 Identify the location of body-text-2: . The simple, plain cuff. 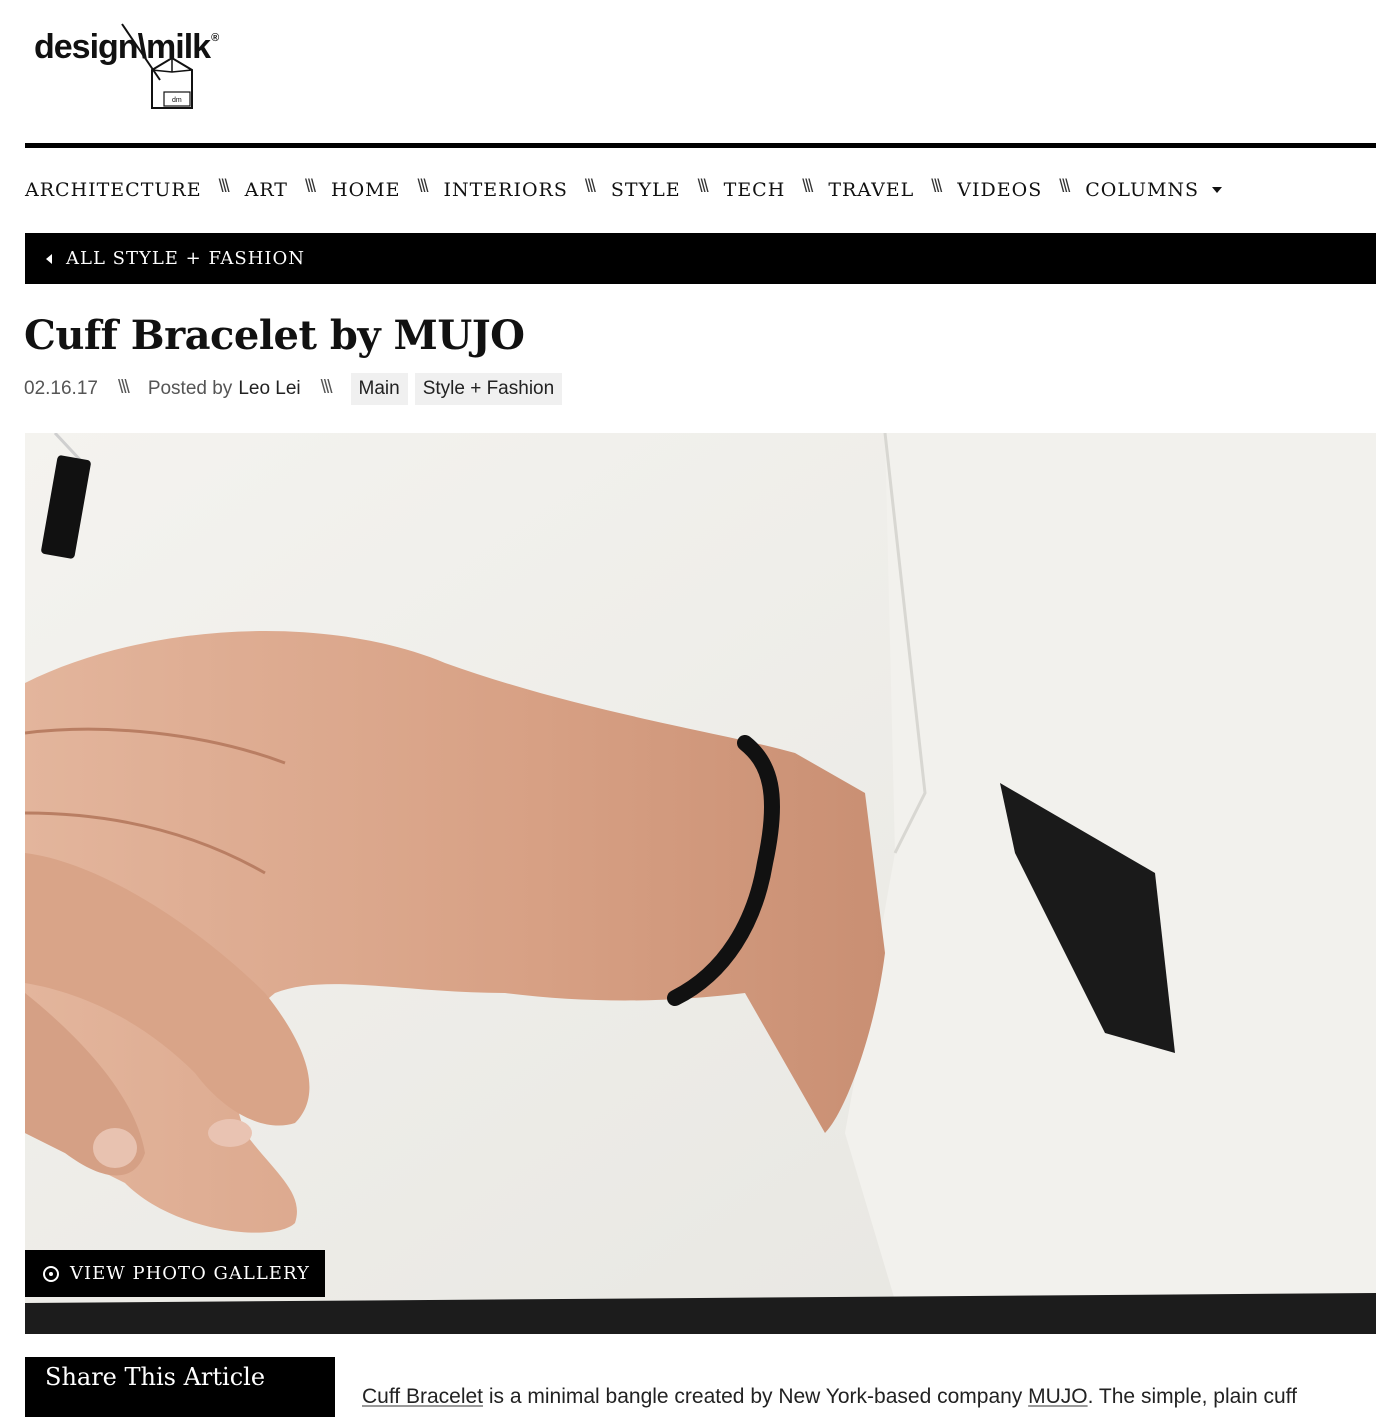
(1192, 1396).